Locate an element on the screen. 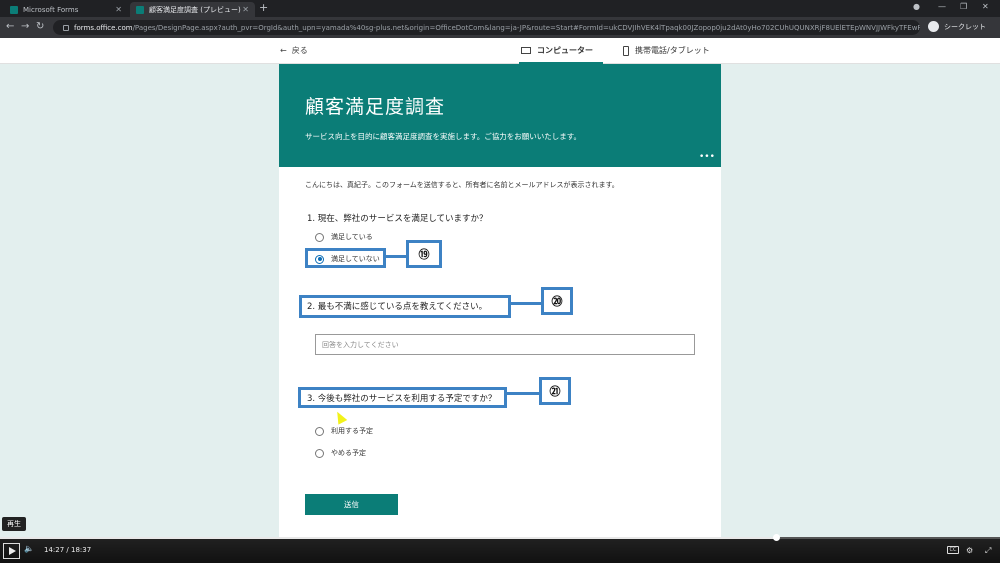  progress-track is located at coordinates (500, 537).